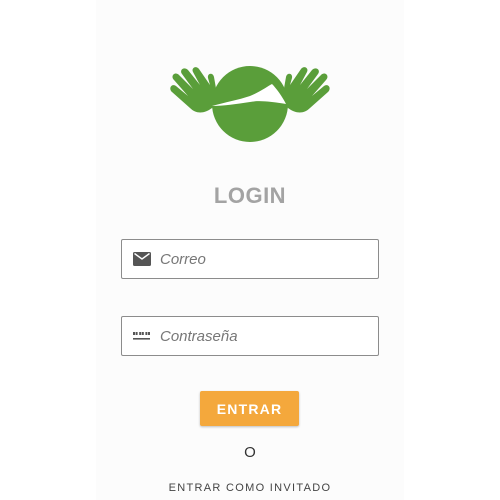 This screenshot has width=500, height=500. Describe the element at coordinates (250, 452) in the screenshot. I see `or-separator: O` at that location.